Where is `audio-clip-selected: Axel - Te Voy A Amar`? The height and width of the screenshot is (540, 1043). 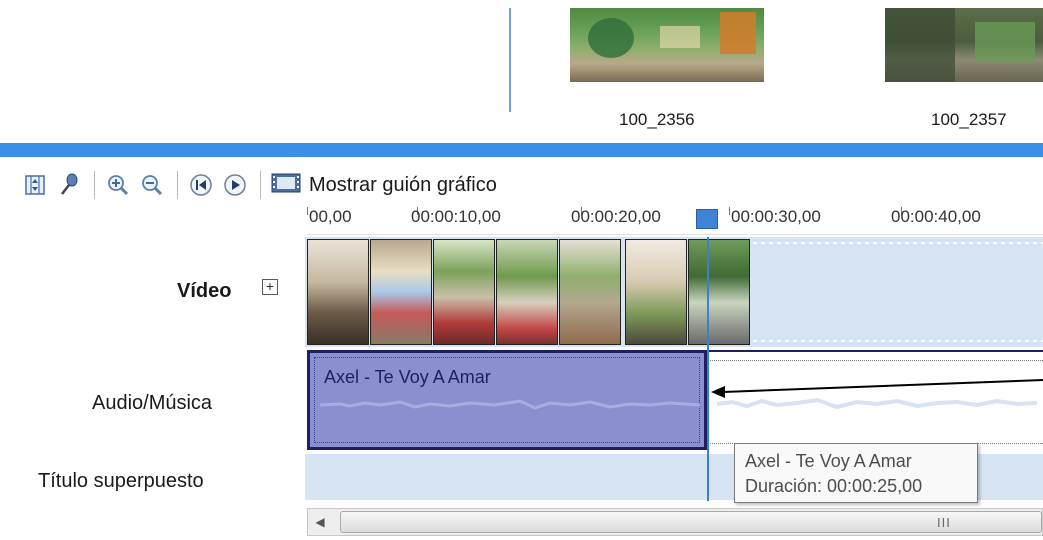 audio-clip-selected: Axel - Te Voy A Amar is located at coordinates (507, 400).